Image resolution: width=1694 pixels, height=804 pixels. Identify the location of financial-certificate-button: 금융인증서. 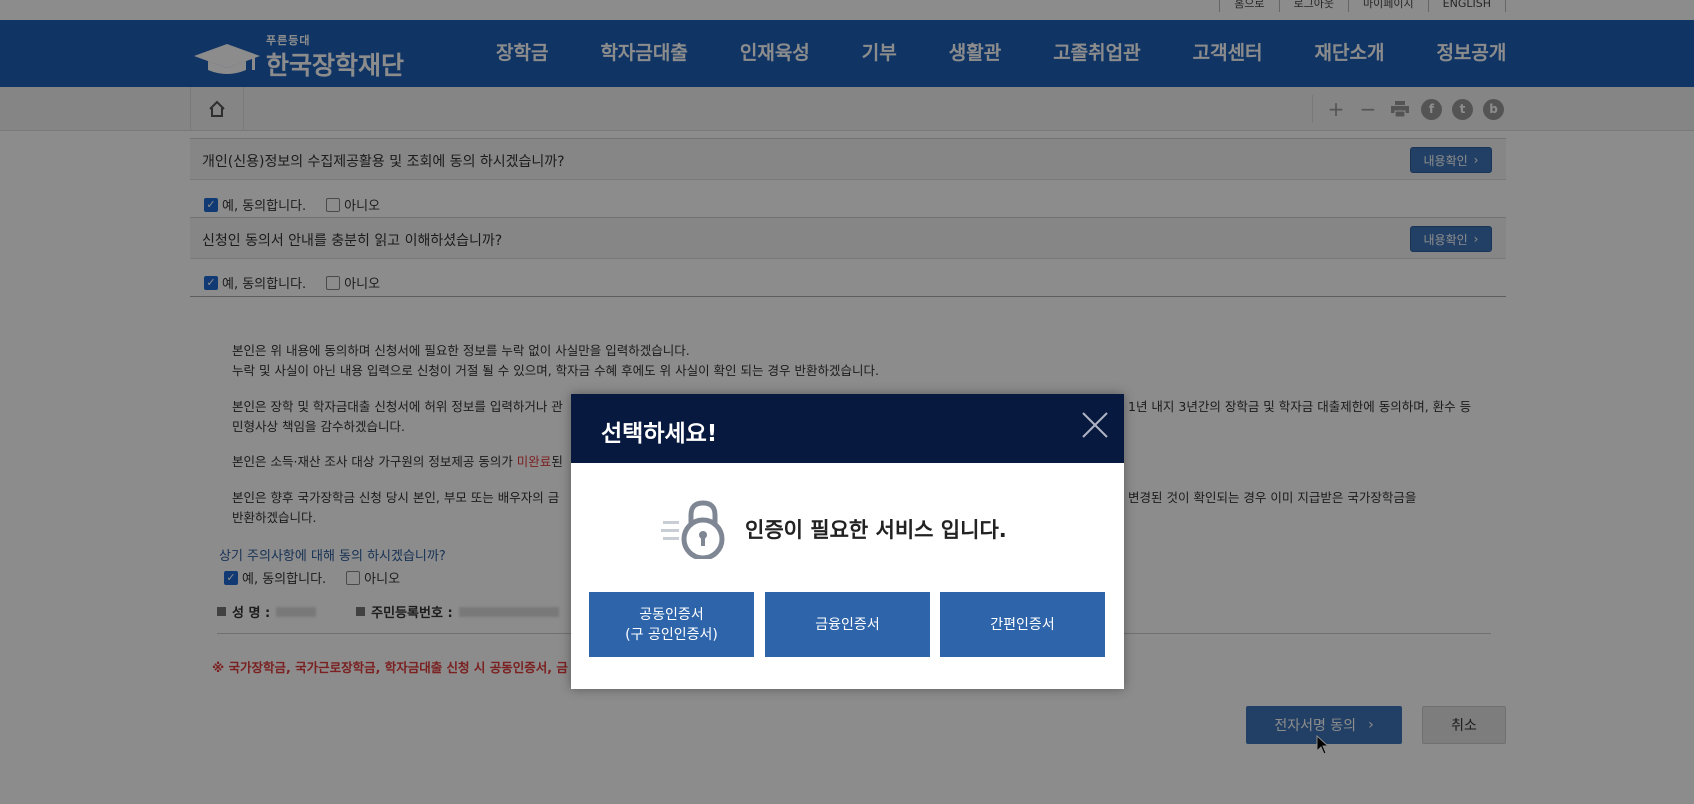
(847, 624).